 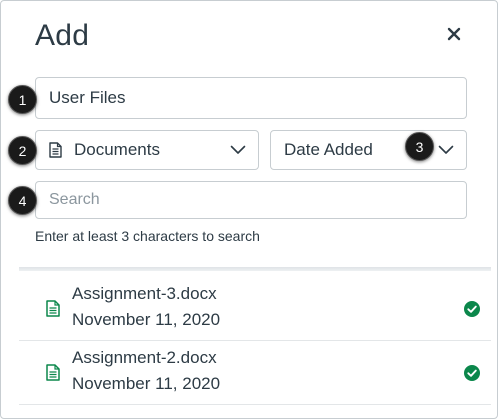 I want to click on location-value: User Files, so click(x=87, y=97).